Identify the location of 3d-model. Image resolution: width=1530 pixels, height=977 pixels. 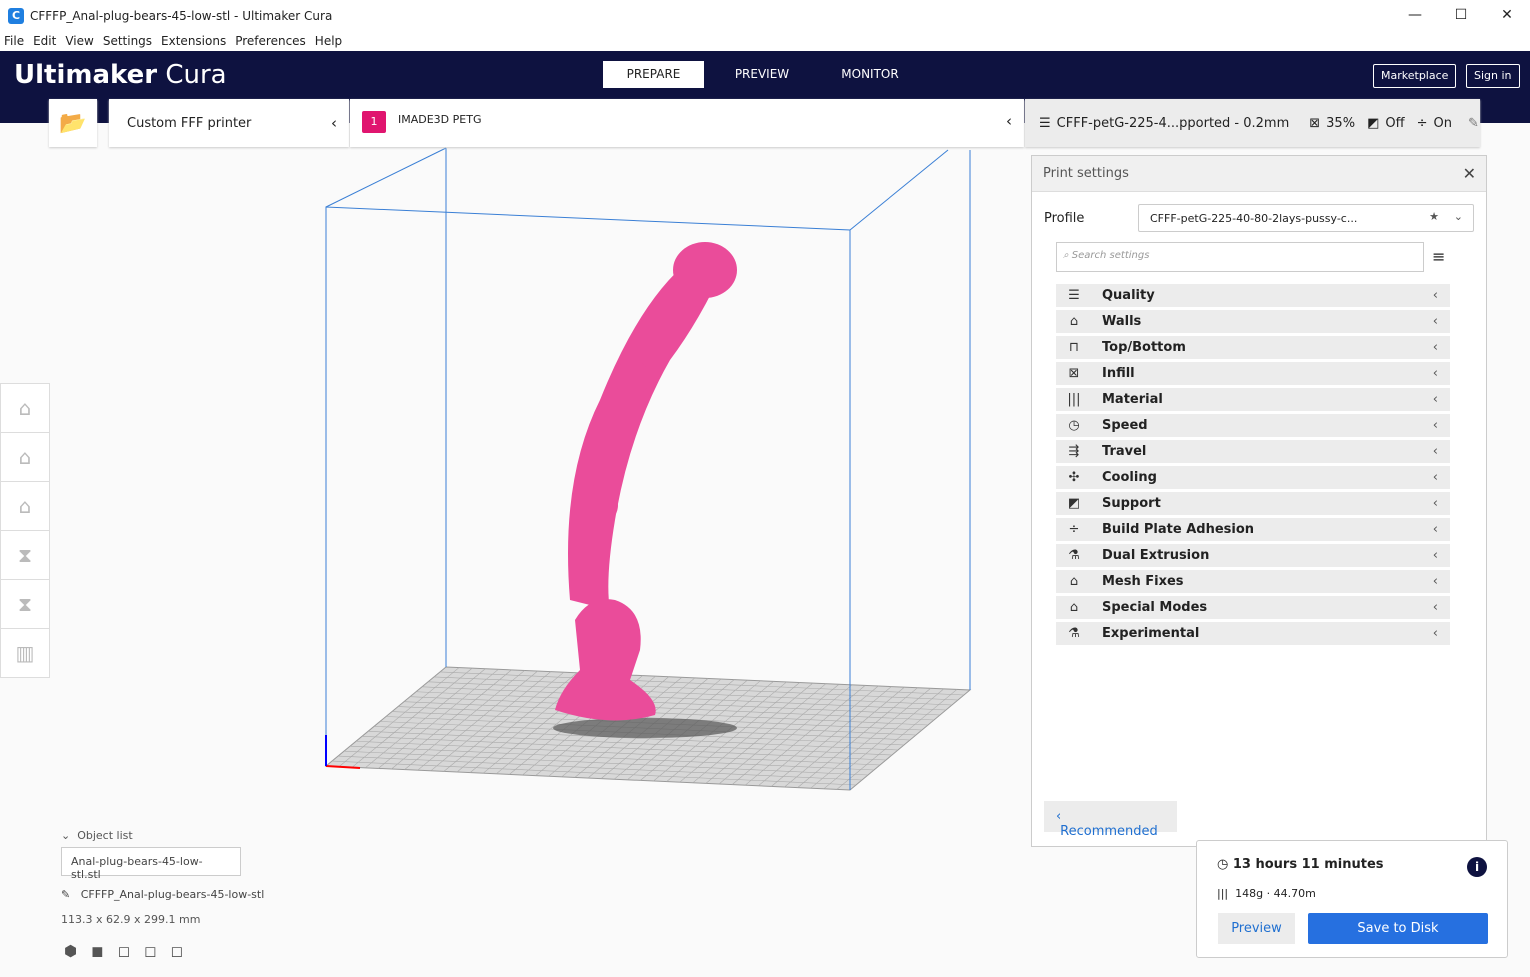
(646, 481).